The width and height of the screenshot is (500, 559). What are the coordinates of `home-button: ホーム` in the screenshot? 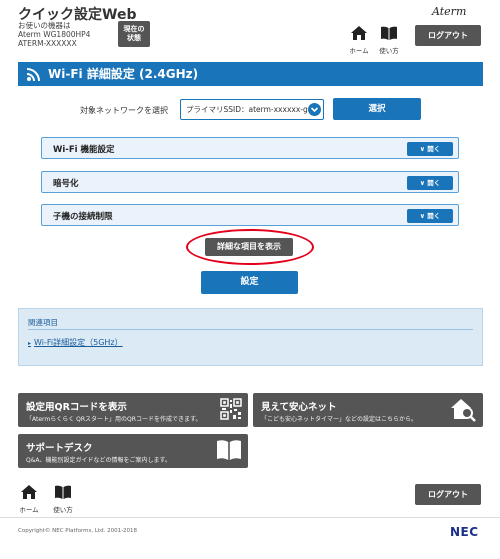 It's located at (359, 40).